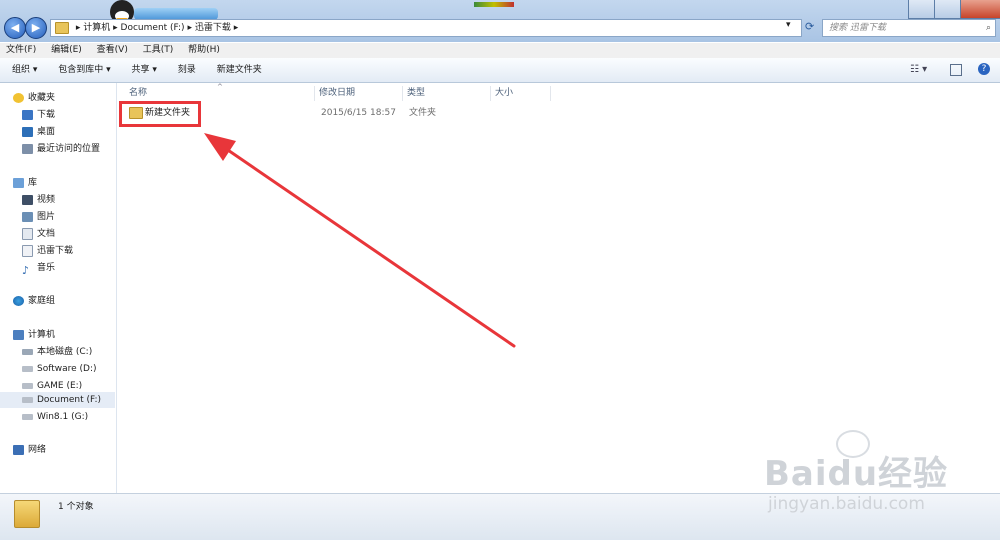  I want to click on watermark-url: jingyan.baidu.com, so click(846, 504).